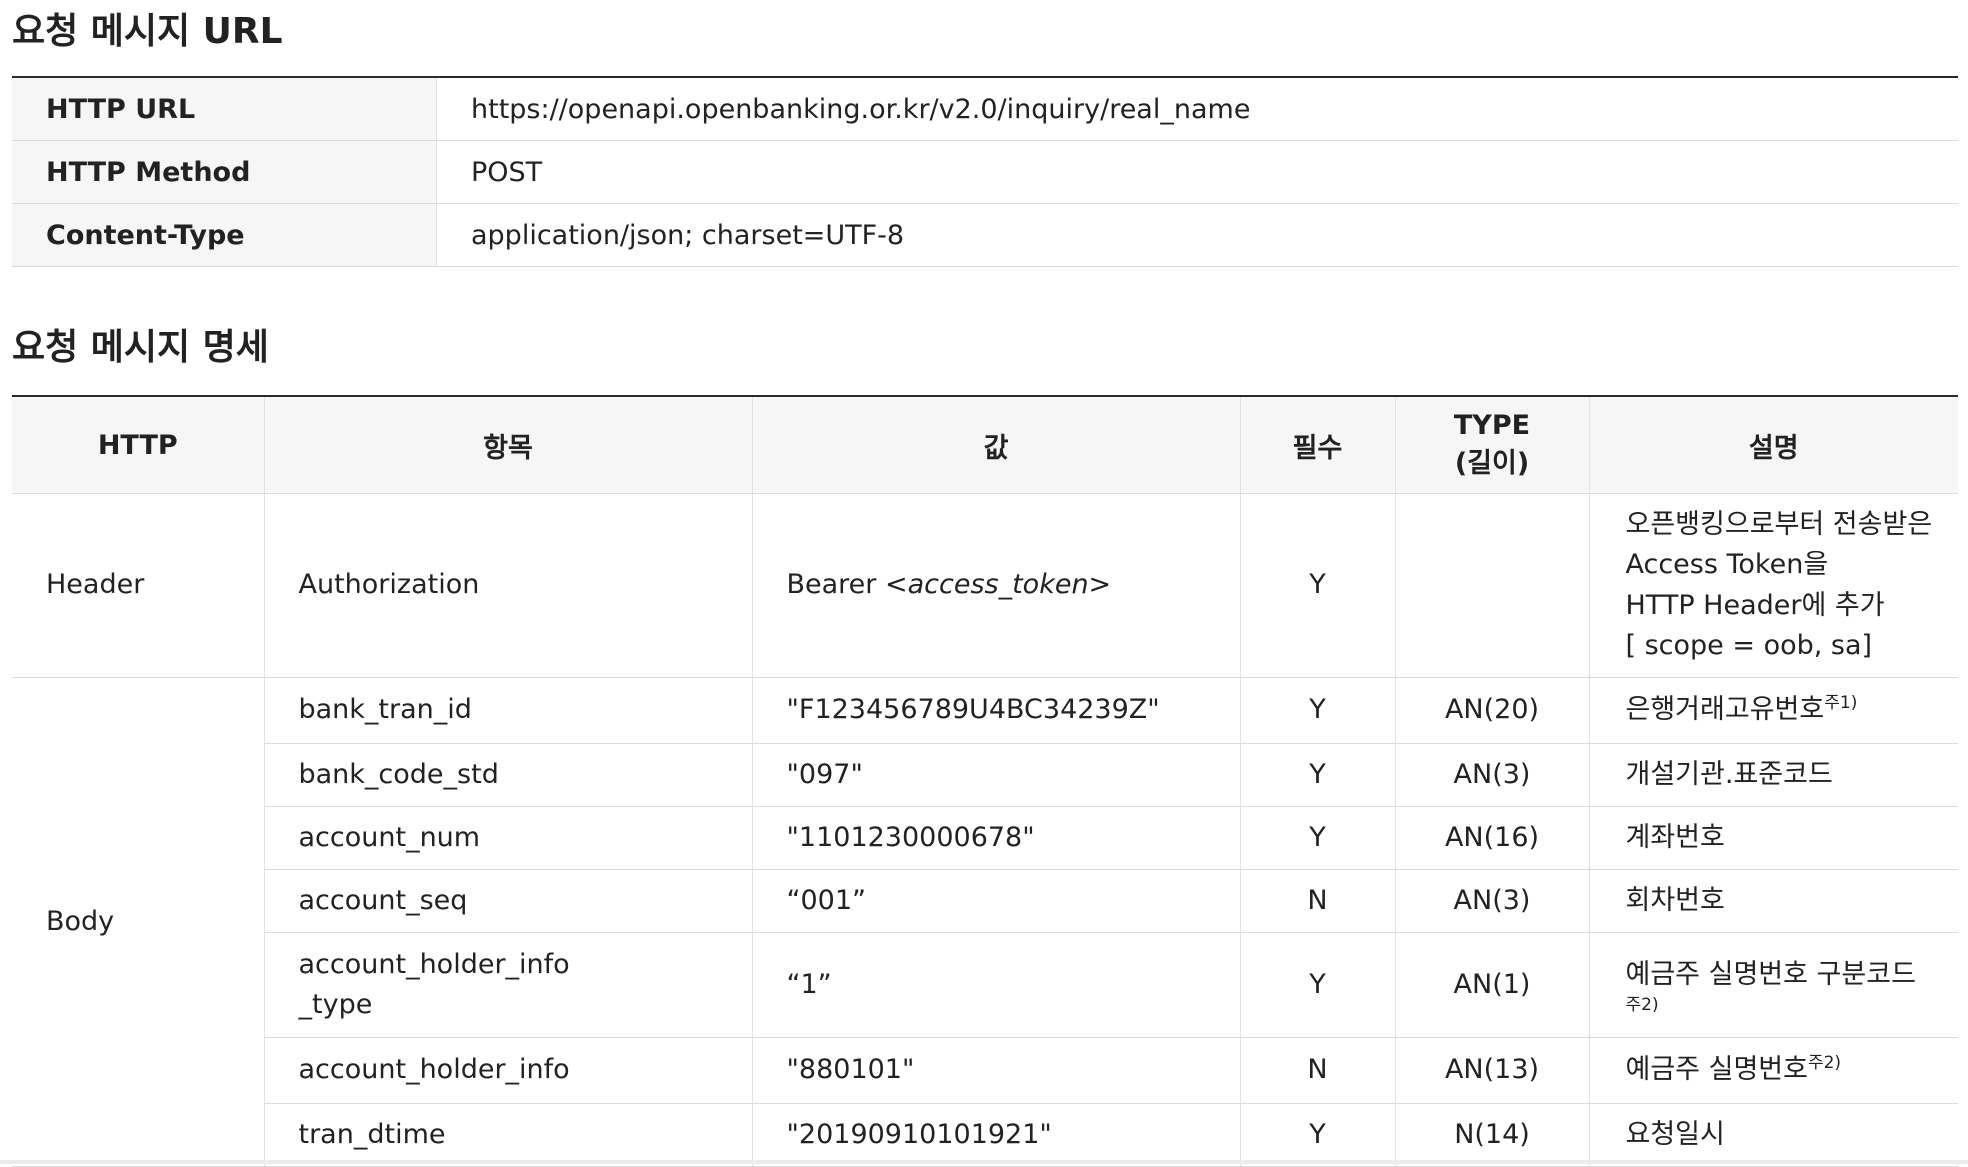  What do you see at coordinates (1491, 445) in the screenshot?
I see `header-type: TYPE (길이)` at bounding box center [1491, 445].